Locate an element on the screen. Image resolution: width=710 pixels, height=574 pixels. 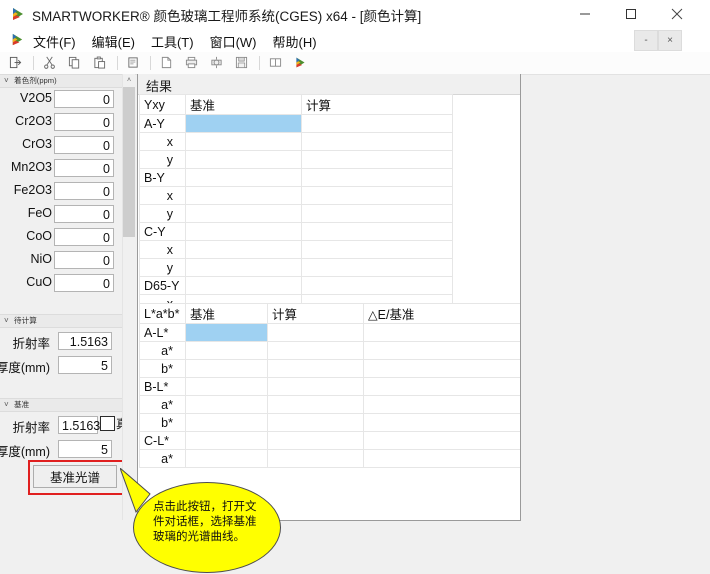
table-row: C-Y is located at coordinates (296, 231).